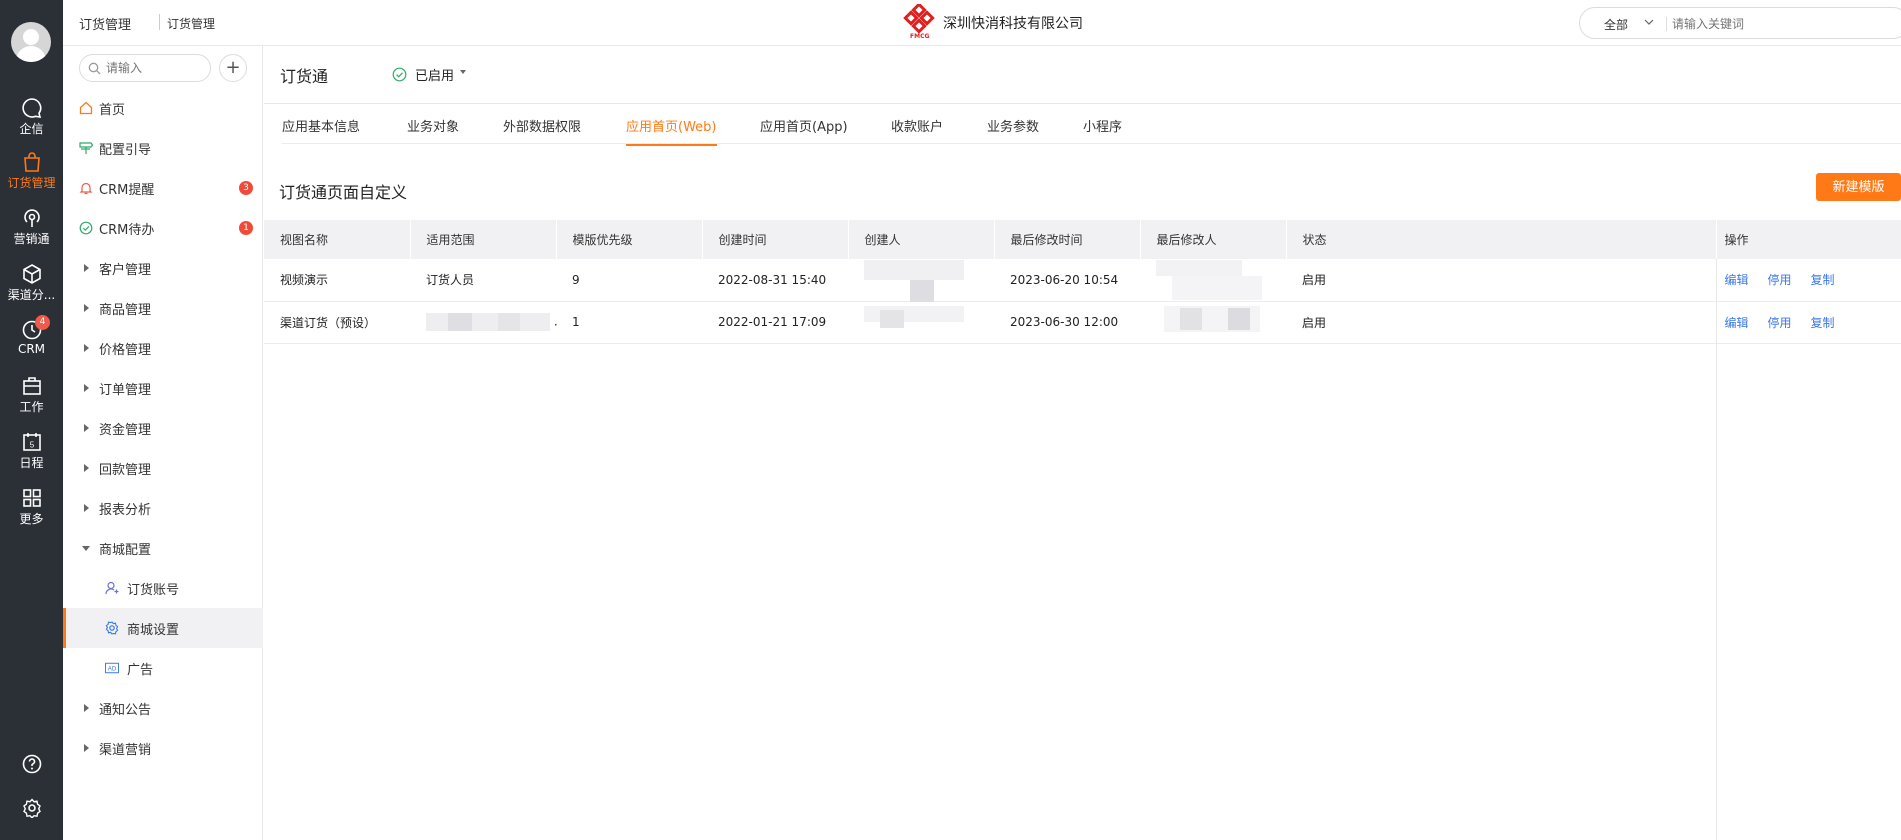 This screenshot has width=1901, height=840. What do you see at coordinates (163, 428) in the screenshot?
I see `sidebar-item-funds: 资金管理` at bounding box center [163, 428].